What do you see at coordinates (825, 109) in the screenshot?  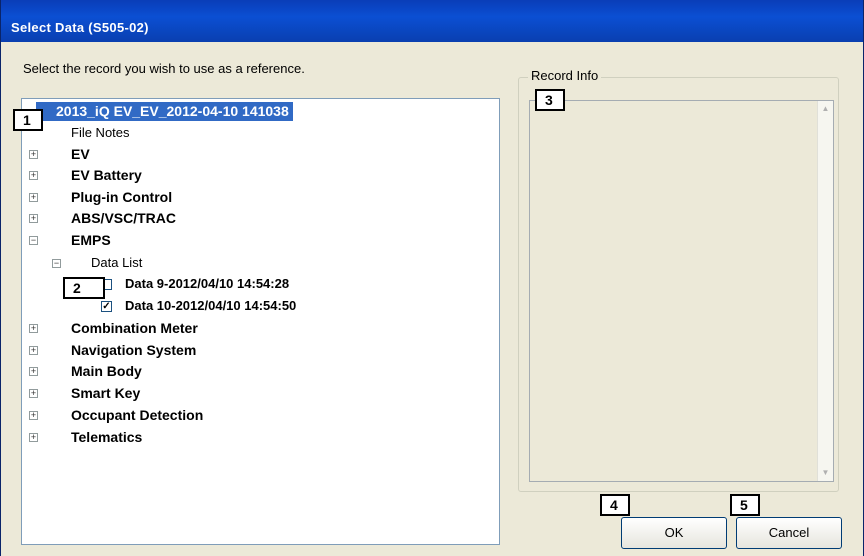 I see `scroll-up-arrow-icon: ▲` at bounding box center [825, 109].